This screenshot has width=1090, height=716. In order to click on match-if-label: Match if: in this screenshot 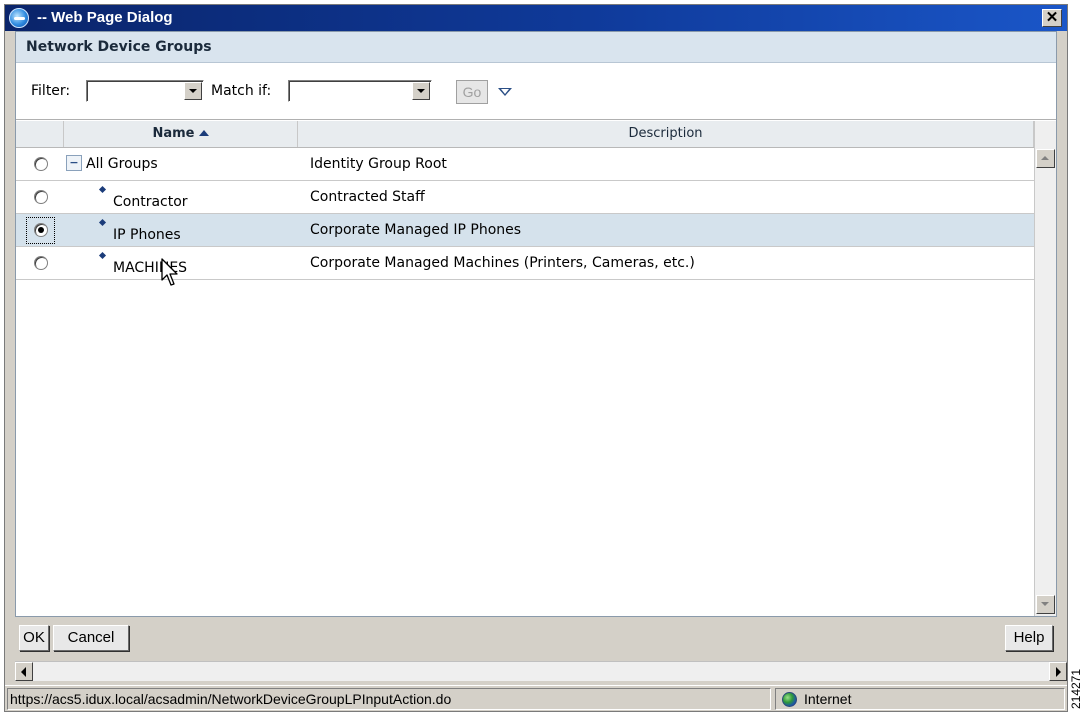, I will do `click(241, 91)`.